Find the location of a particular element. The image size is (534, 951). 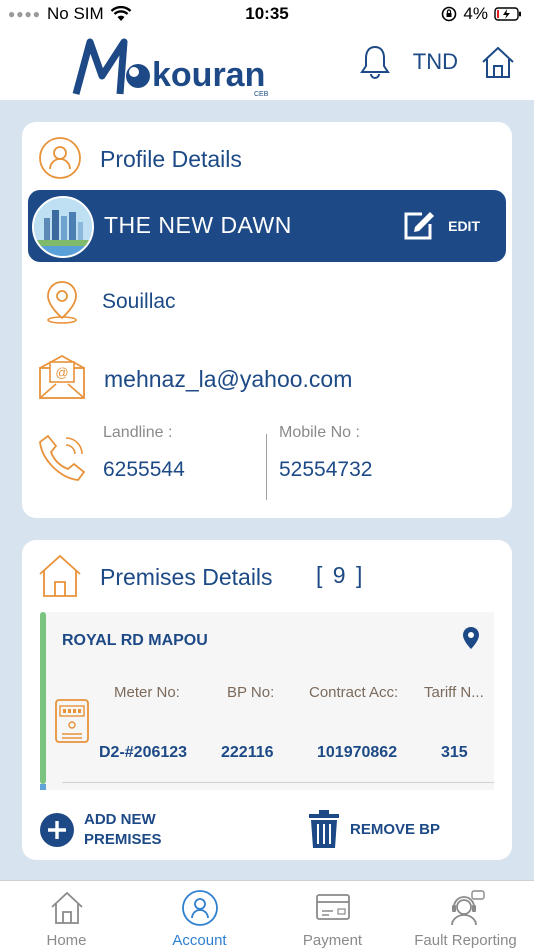

notification-bell-icon is located at coordinates (375, 62).